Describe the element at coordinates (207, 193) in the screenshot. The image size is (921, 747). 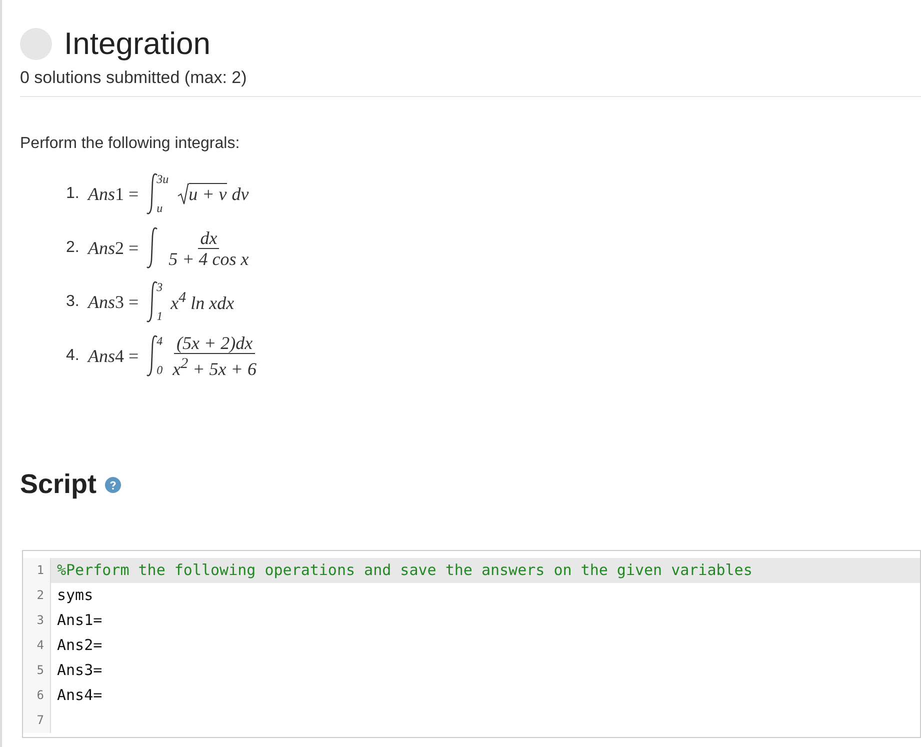
I see `radicand: u + v` at that location.